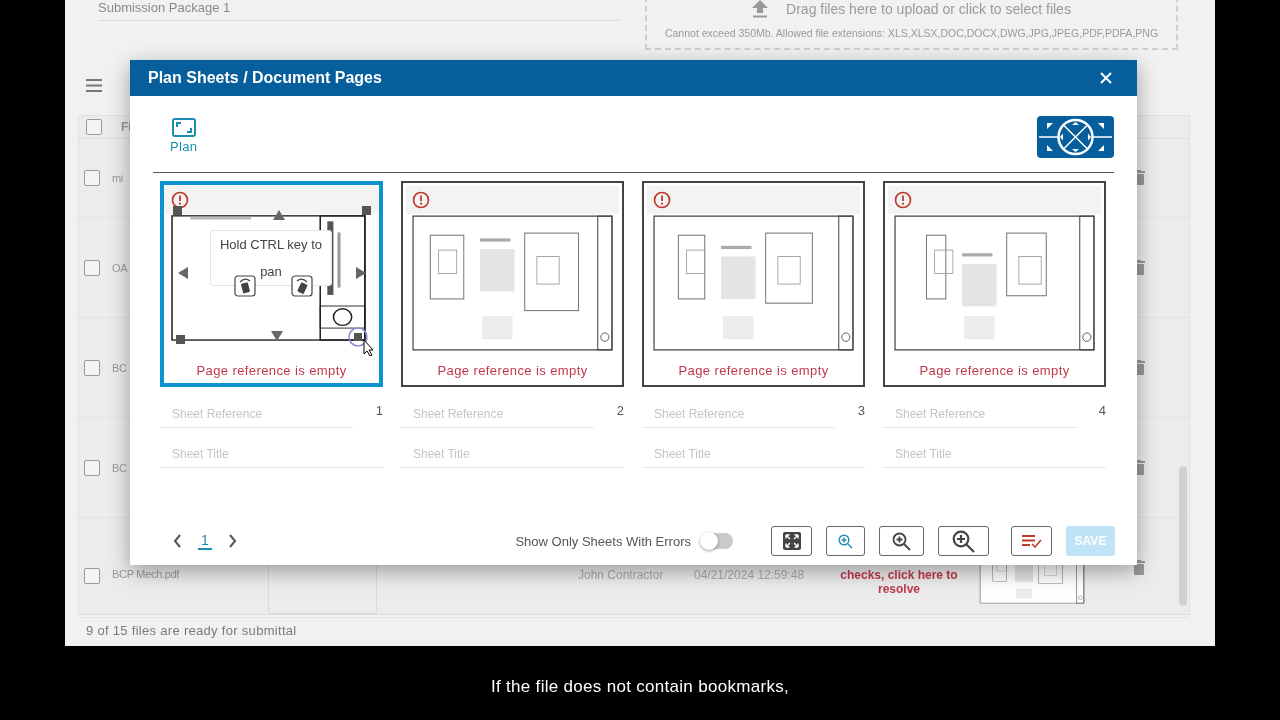  I want to click on upload-dropzone: Drag files here to upload or click to select files Cannot exceed 350Mb. Allowed file extensions: XLS,XLSX,DOC,DOCX,DWG,JPG,JPEG,PDF,PDFA,PNG, so click(911, 25).